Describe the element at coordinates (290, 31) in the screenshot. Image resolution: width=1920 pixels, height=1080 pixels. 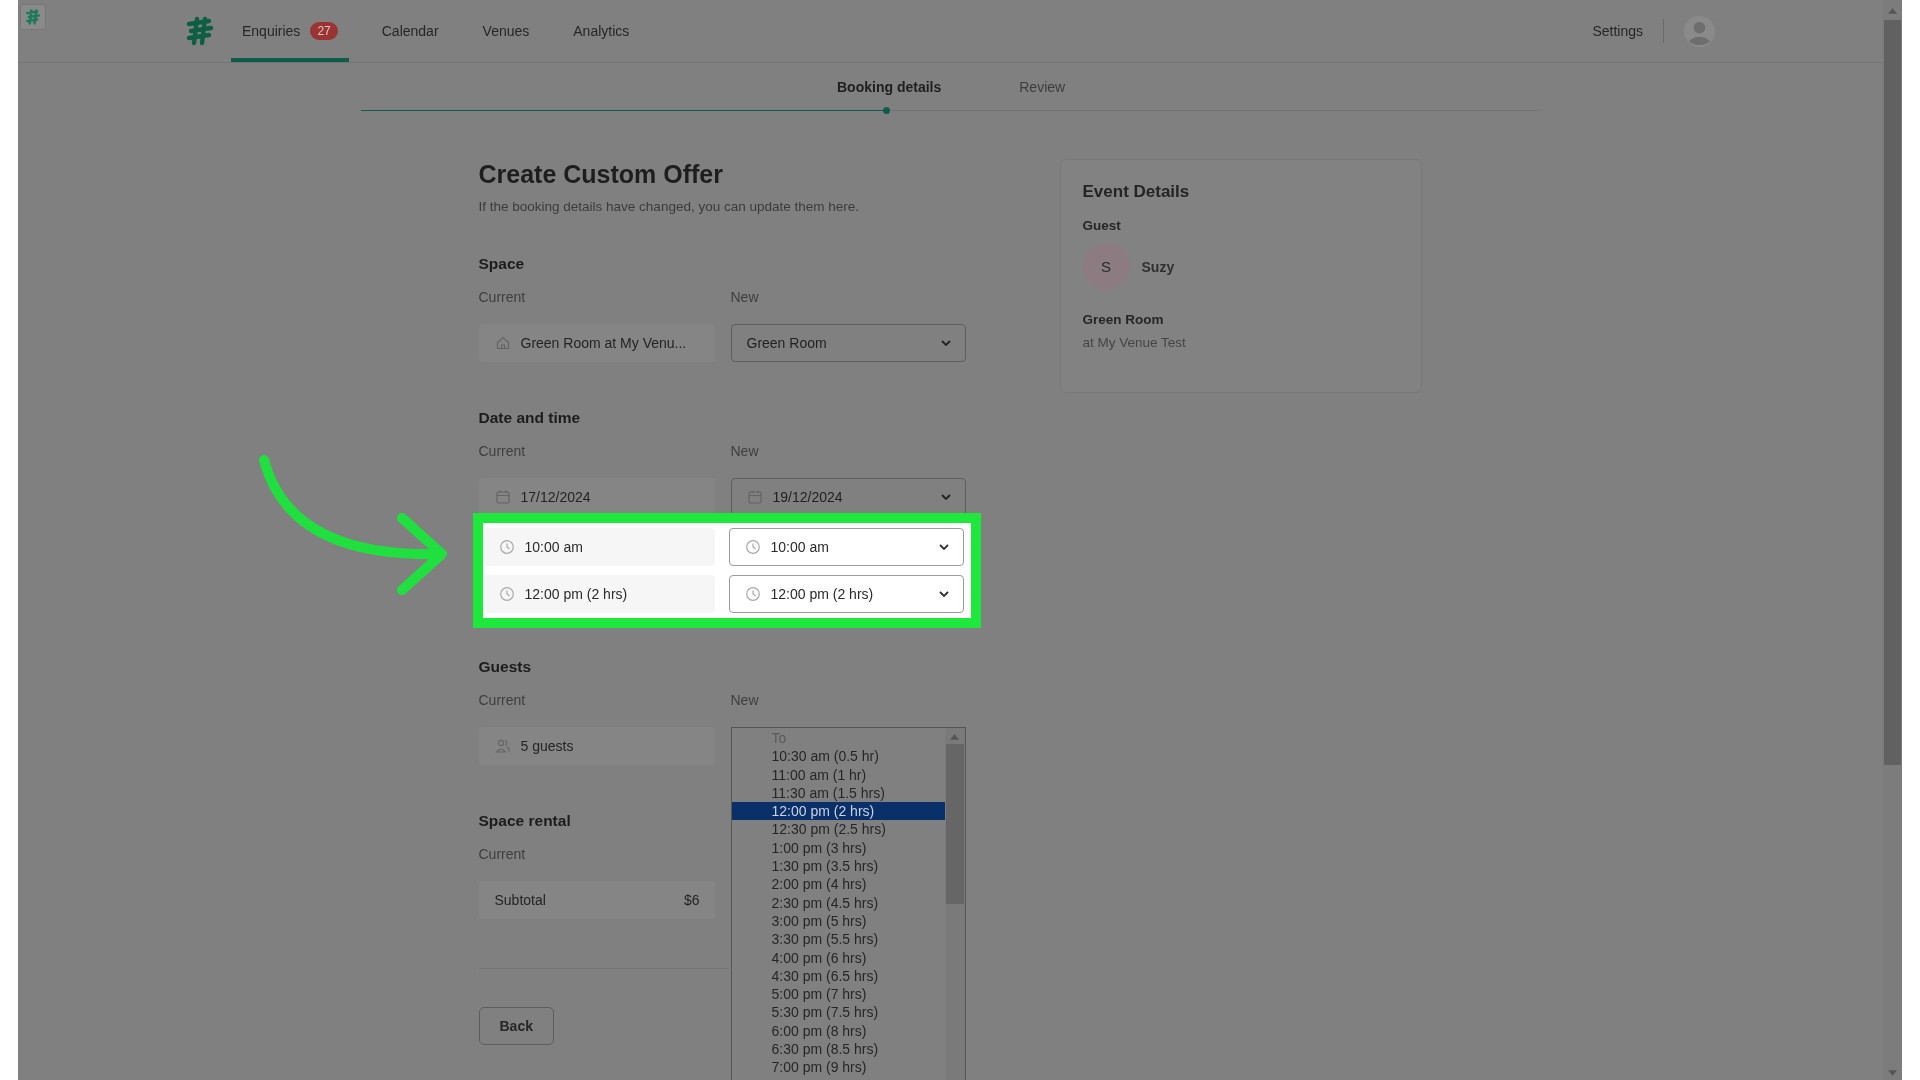
I see `nav-tab: Enquiries 27` at that location.